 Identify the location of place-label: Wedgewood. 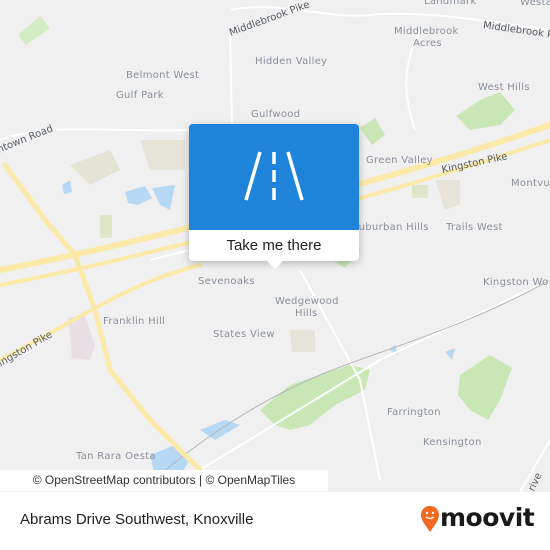
(307, 301).